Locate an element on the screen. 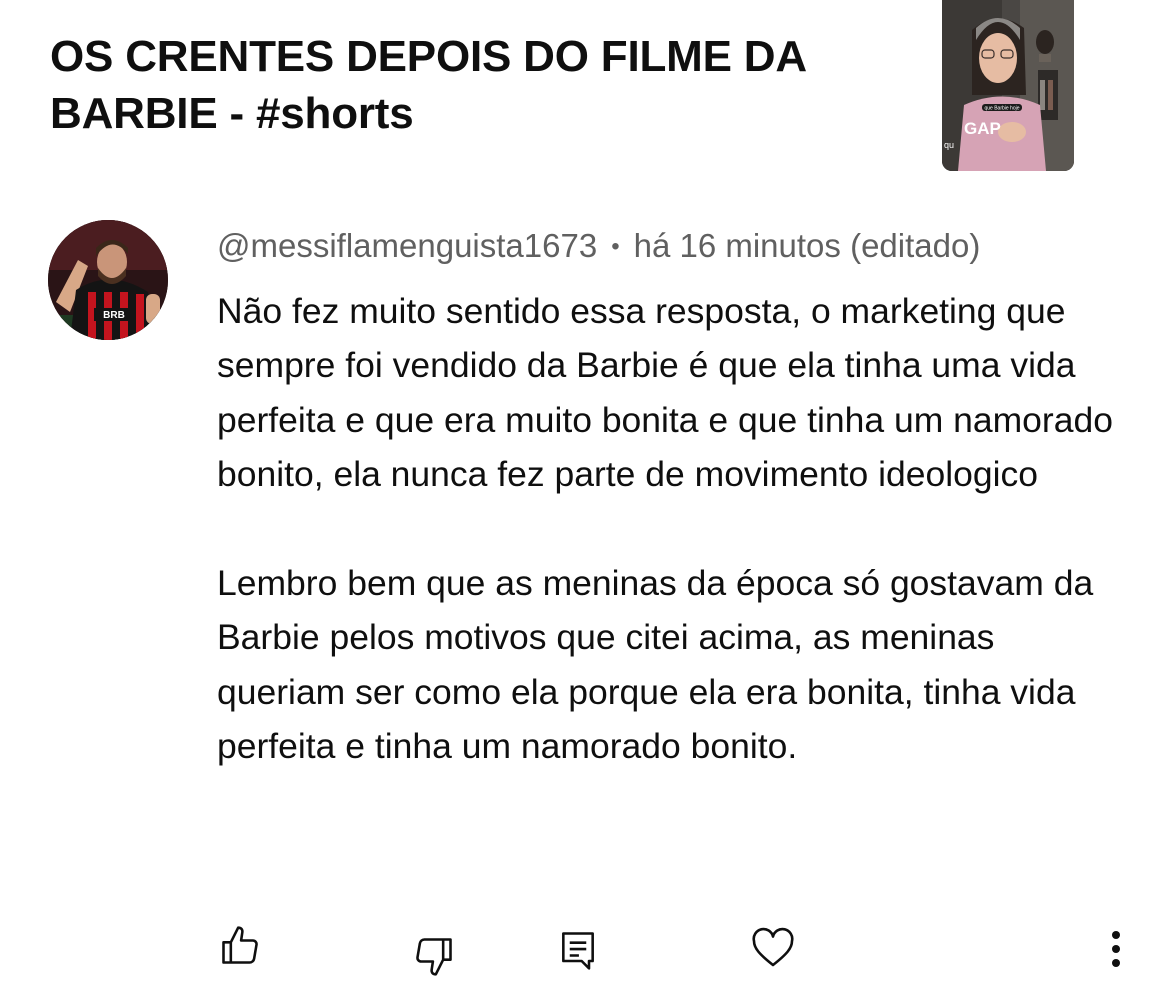 This screenshot has height=1007, width=1170. thumbnail-shirt-text: GAP is located at coordinates (982, 128).